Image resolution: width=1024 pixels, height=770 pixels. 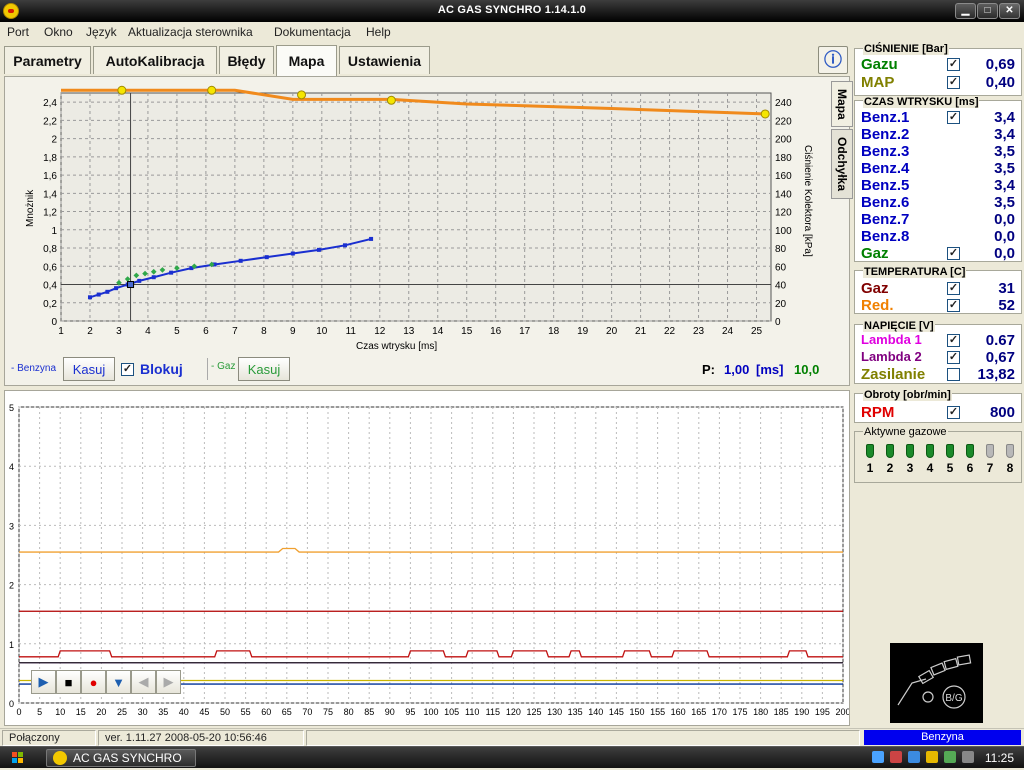 I want to click on graph-xtick: 115, so click(x=493, y=712).